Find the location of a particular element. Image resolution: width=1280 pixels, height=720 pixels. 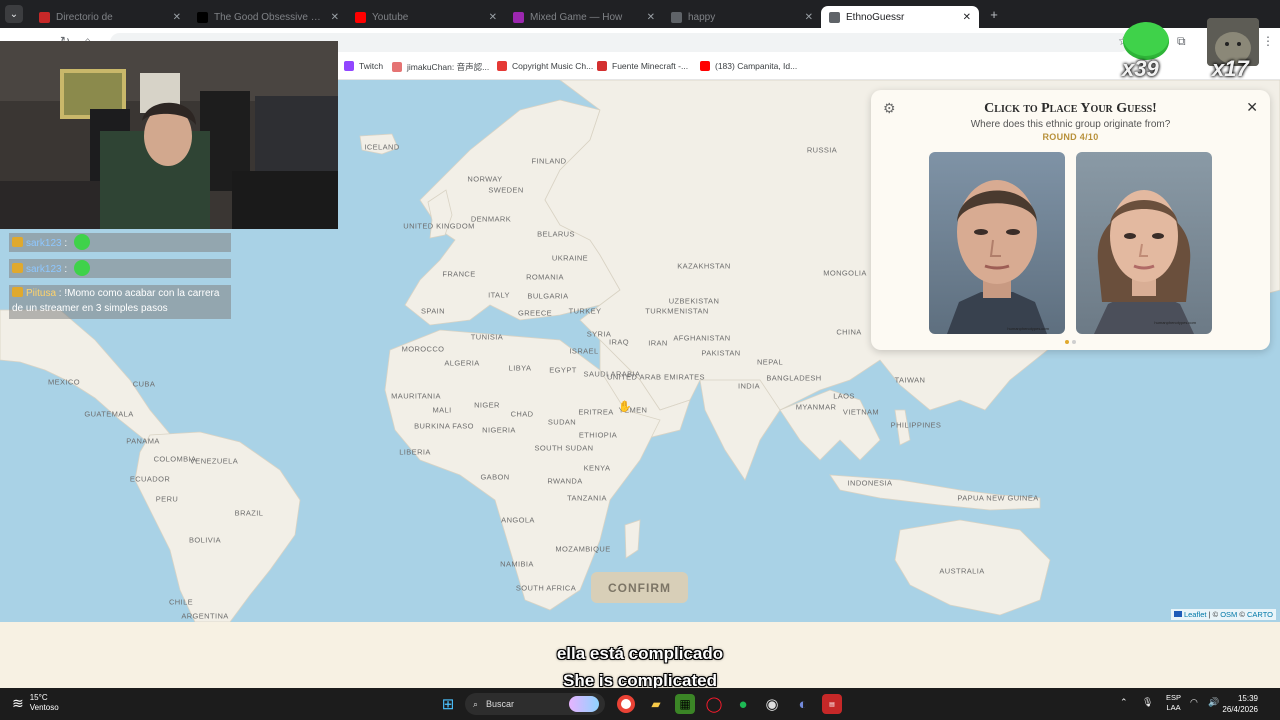

tab-search-button: ⌄ is located at coordinates (14, 14).